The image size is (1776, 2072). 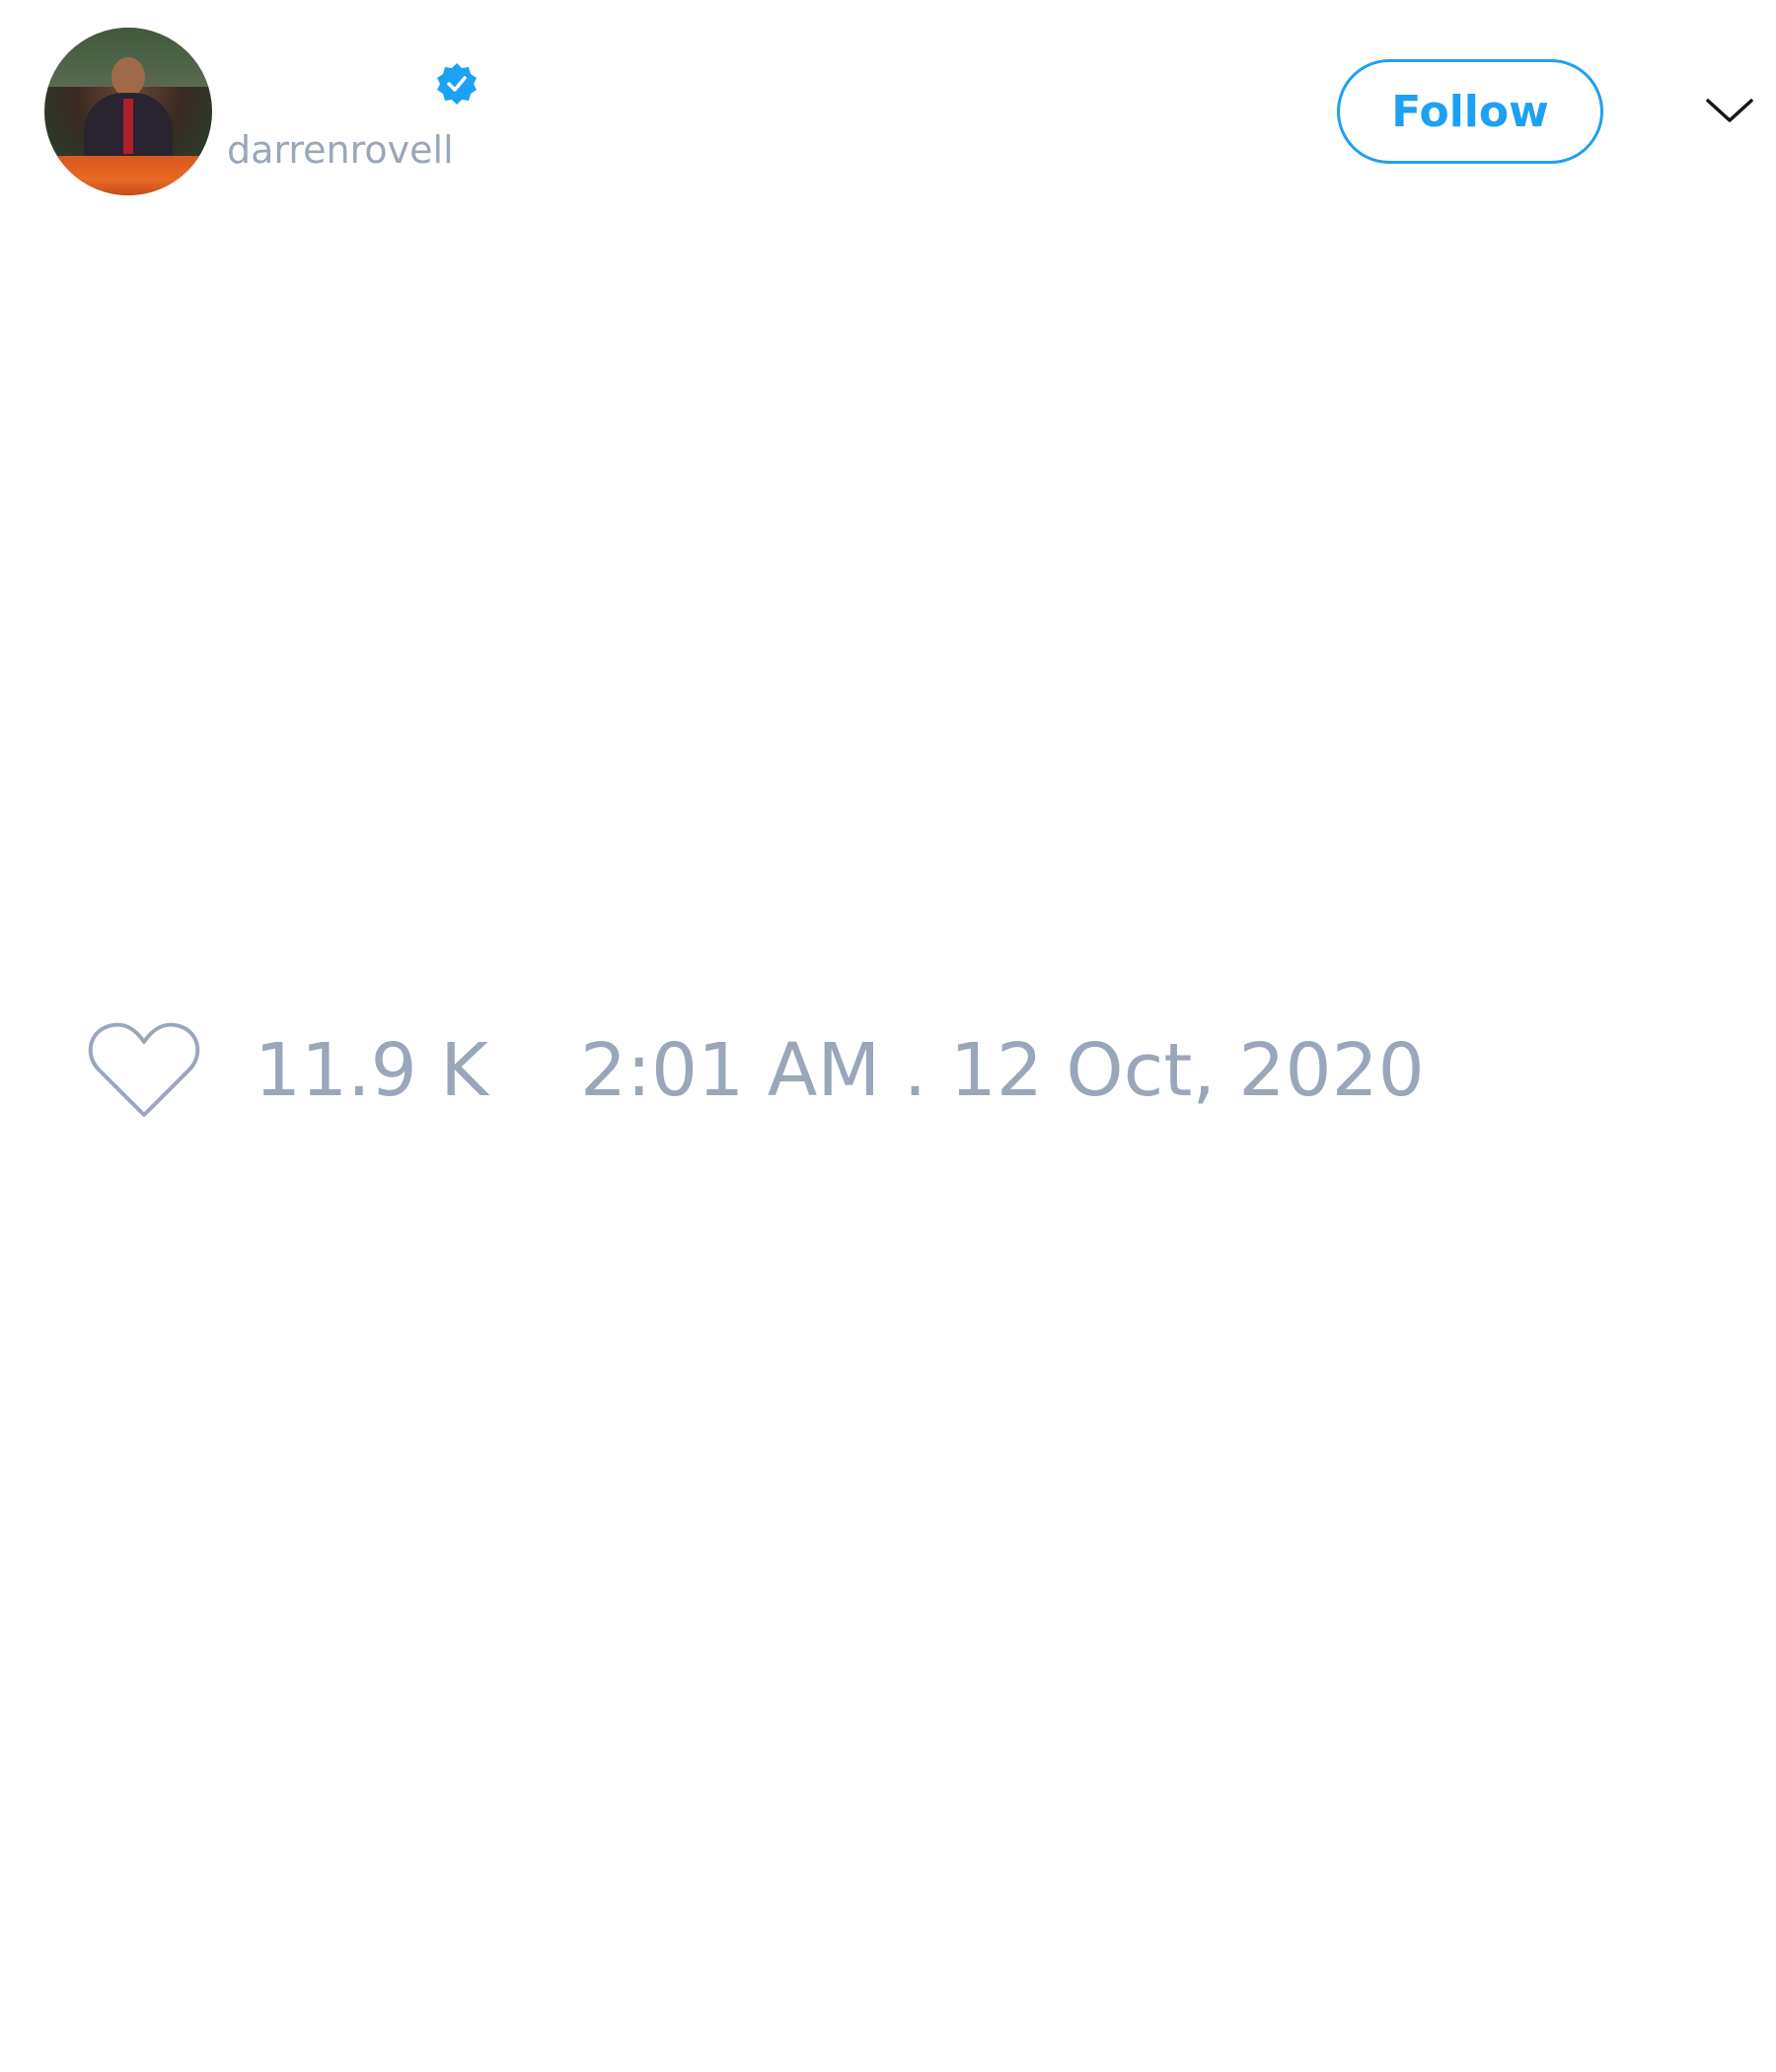 I want to click on tweet-footer: 11.9 K 2:01 AM . 12 Oct, 2020, so click(x=888, y=1076).